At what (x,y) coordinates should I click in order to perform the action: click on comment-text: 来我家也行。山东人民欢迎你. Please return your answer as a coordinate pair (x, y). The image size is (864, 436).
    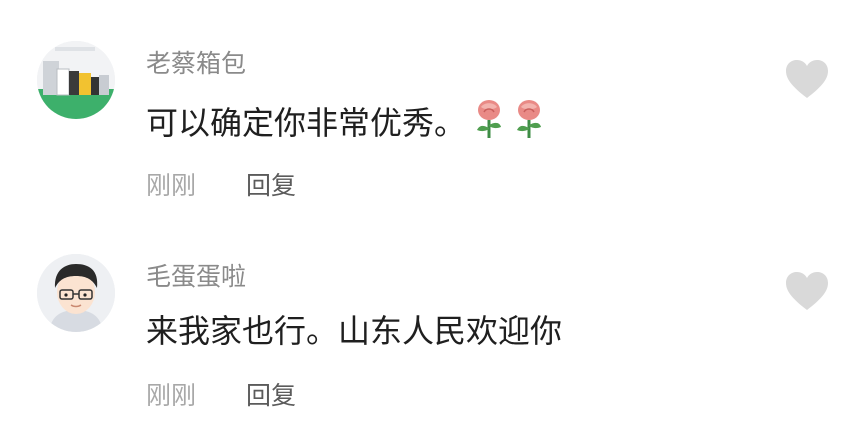
    Looking at the image, I should click on (354, 331).